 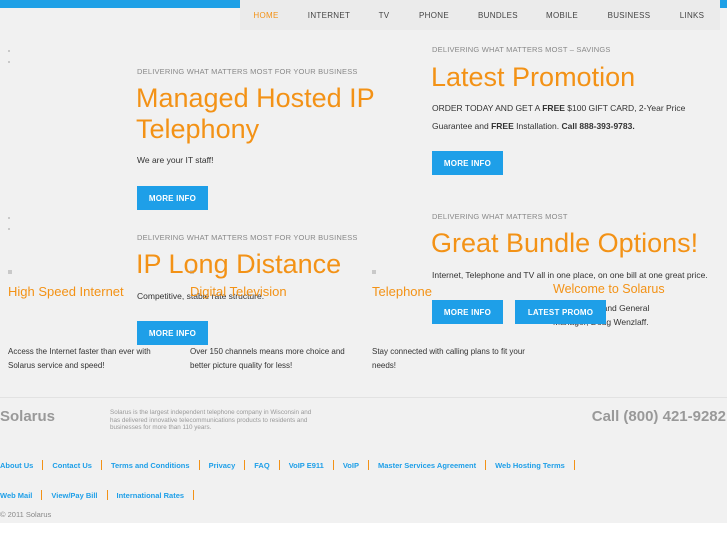 I want to click on footer-link-msa: Master Services Agreement, so click(x=427, y=465).